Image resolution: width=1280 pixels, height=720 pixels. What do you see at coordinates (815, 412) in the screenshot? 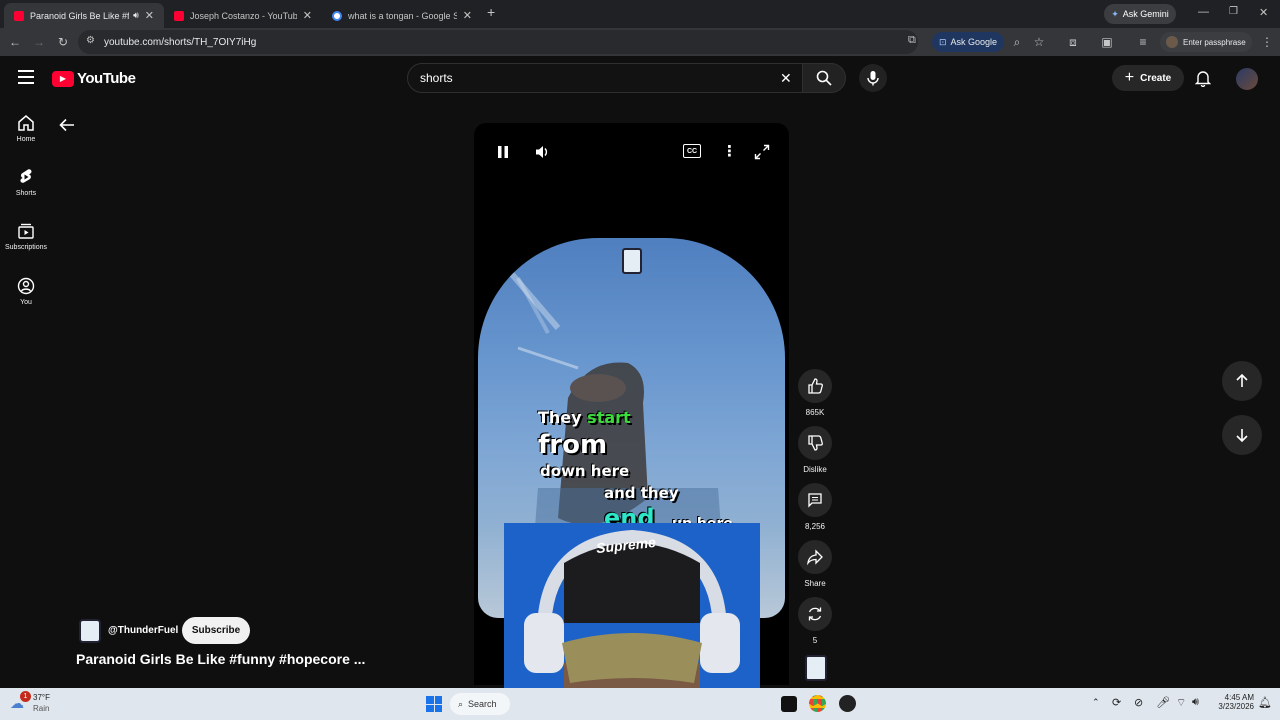
I see `like-count: 865K` at bounding box center [815, 412].